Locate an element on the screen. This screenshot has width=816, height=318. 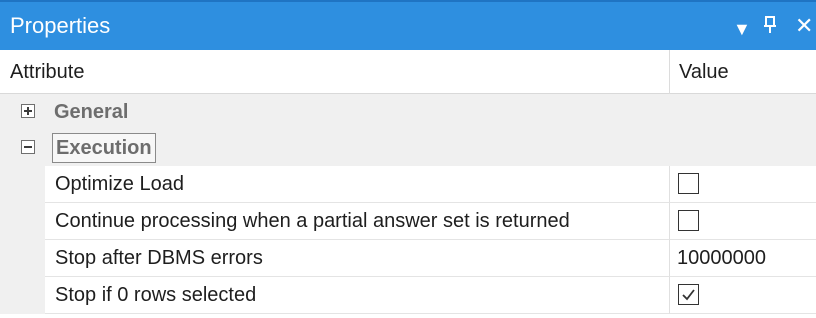
property-value-cell: 10000000 is located at coordinates (742, 258).